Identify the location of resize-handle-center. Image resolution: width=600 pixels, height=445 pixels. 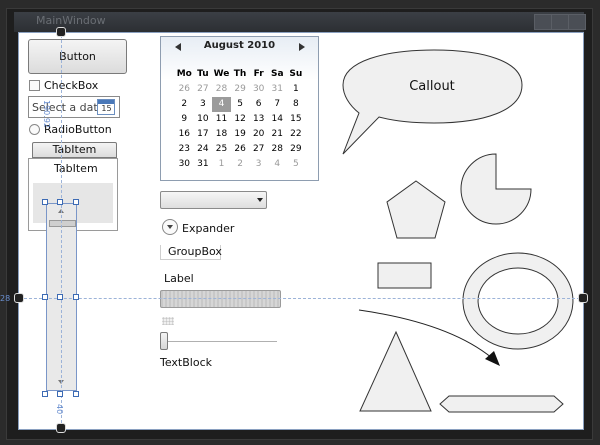
(60, 297).